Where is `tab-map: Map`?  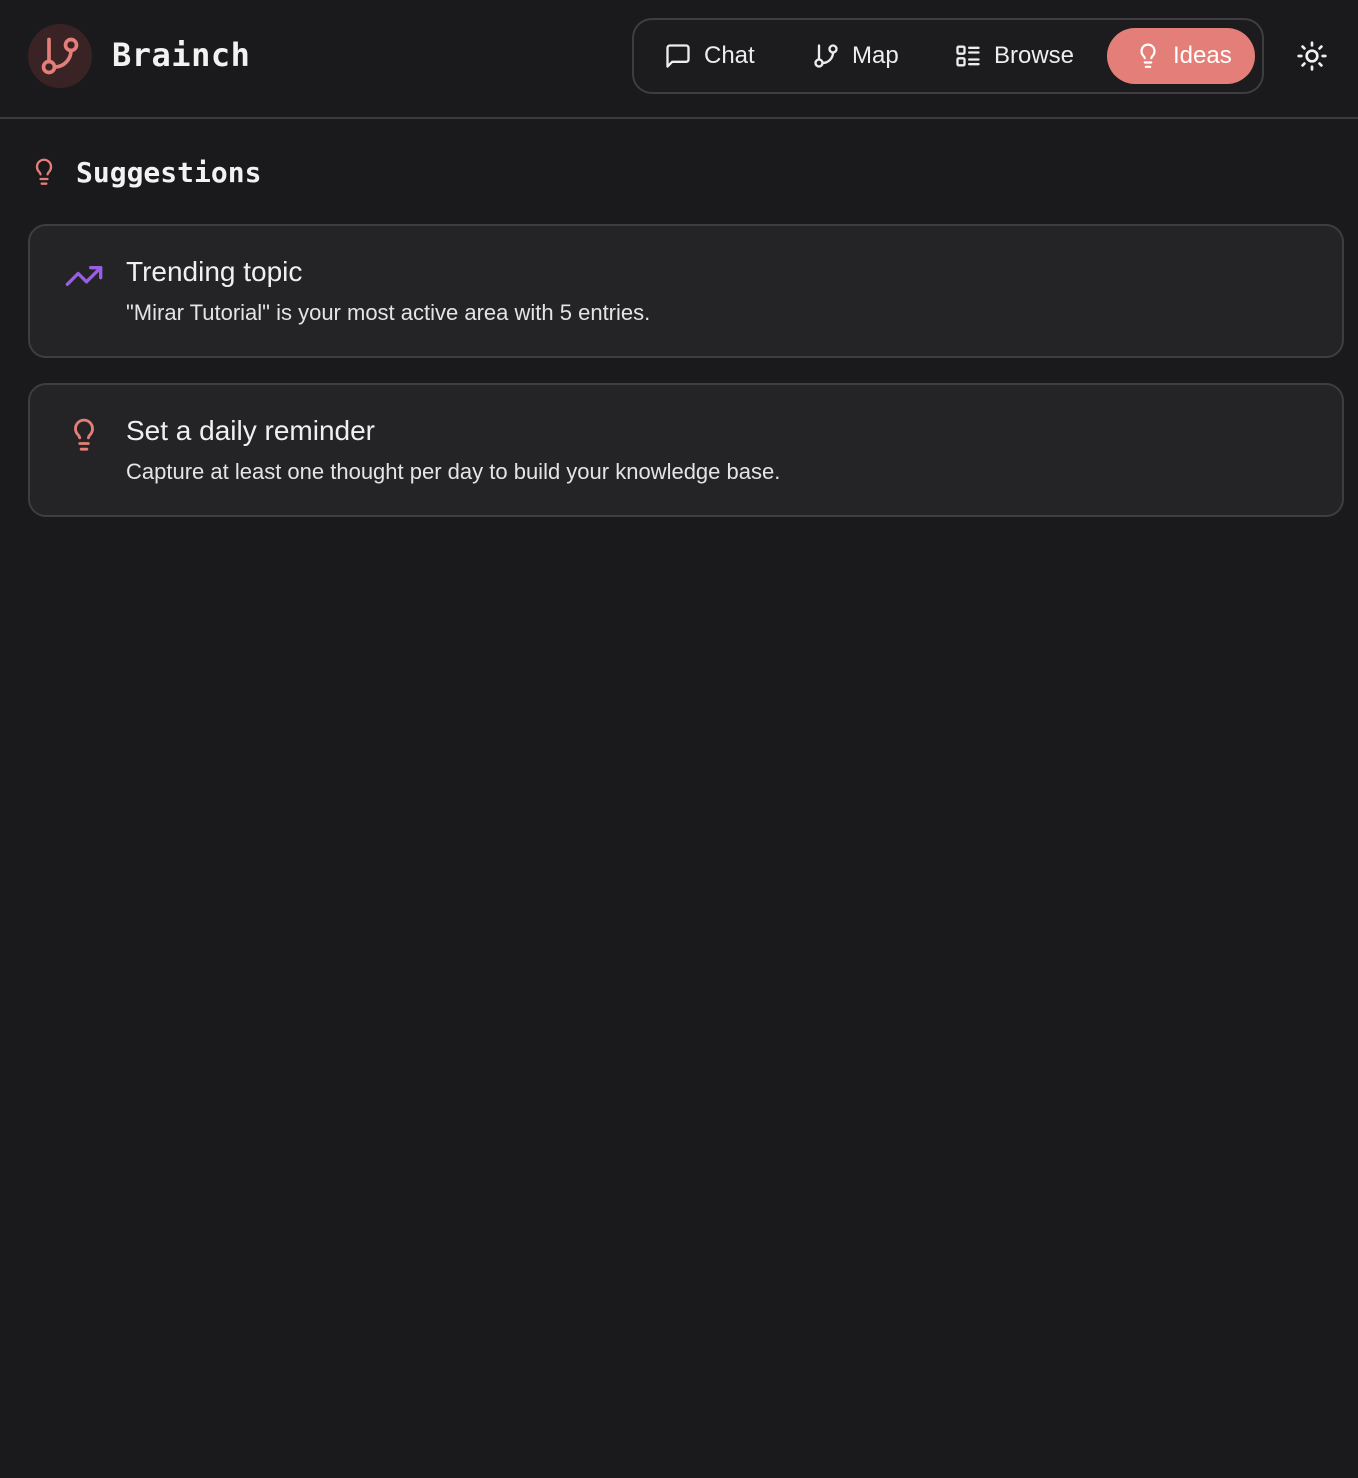 tab-map: Map is located at coordinates (872, 56).